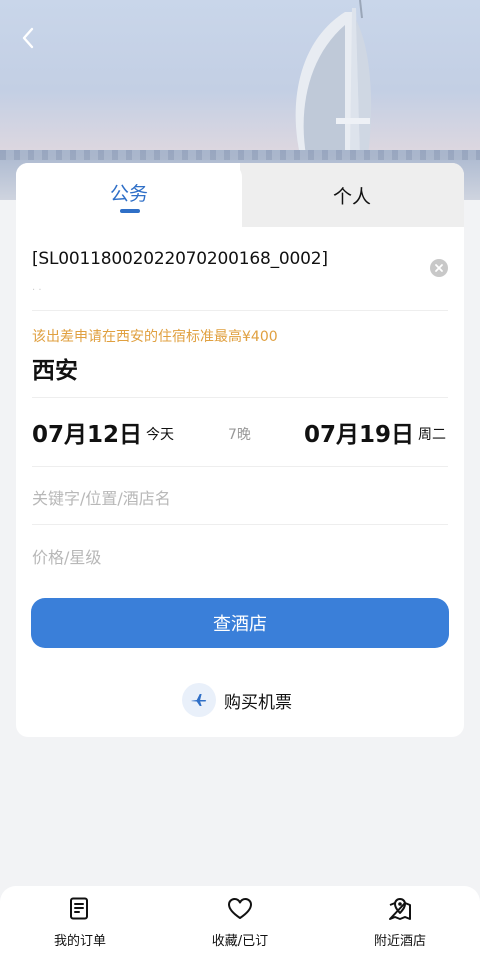  I want to click on nav-nearby-hotels: 附近酒店, so click(400, 926).